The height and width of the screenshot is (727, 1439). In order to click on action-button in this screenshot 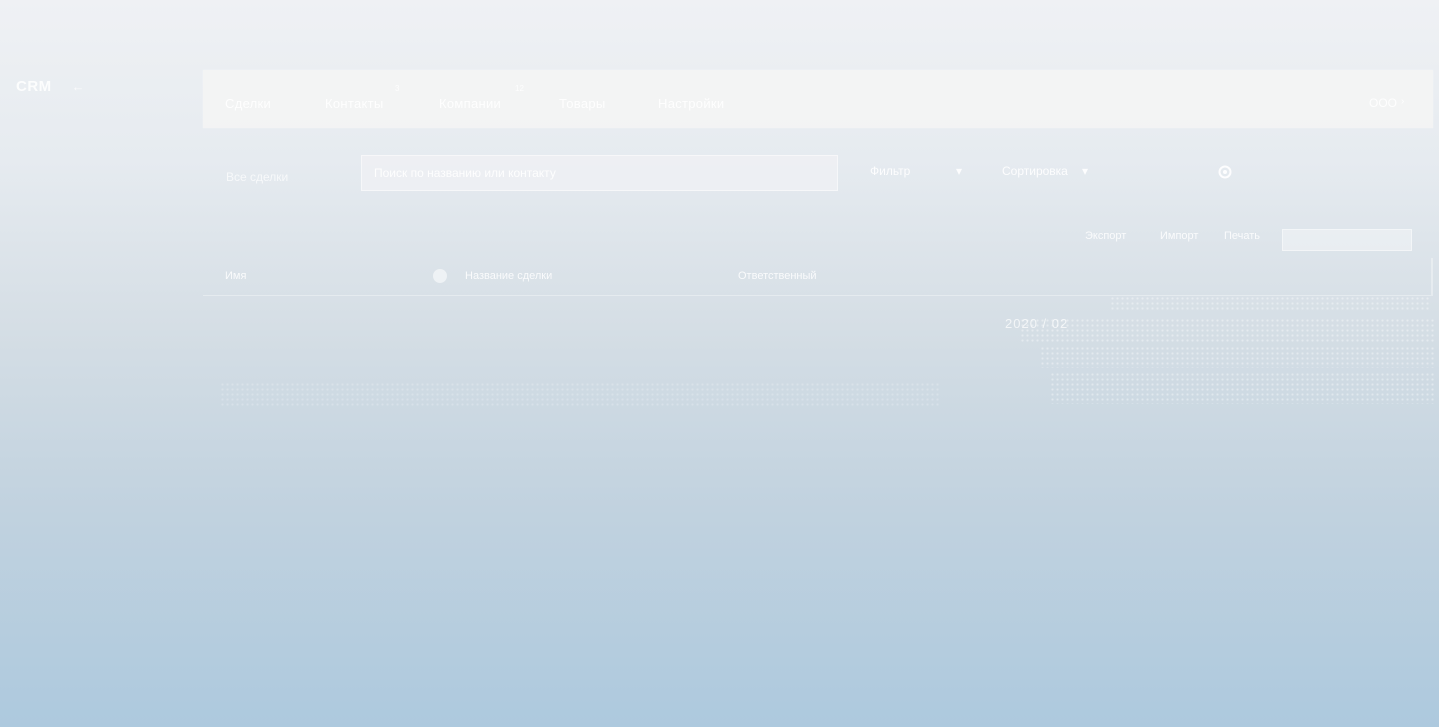, I will do `click(1347, 240)`.